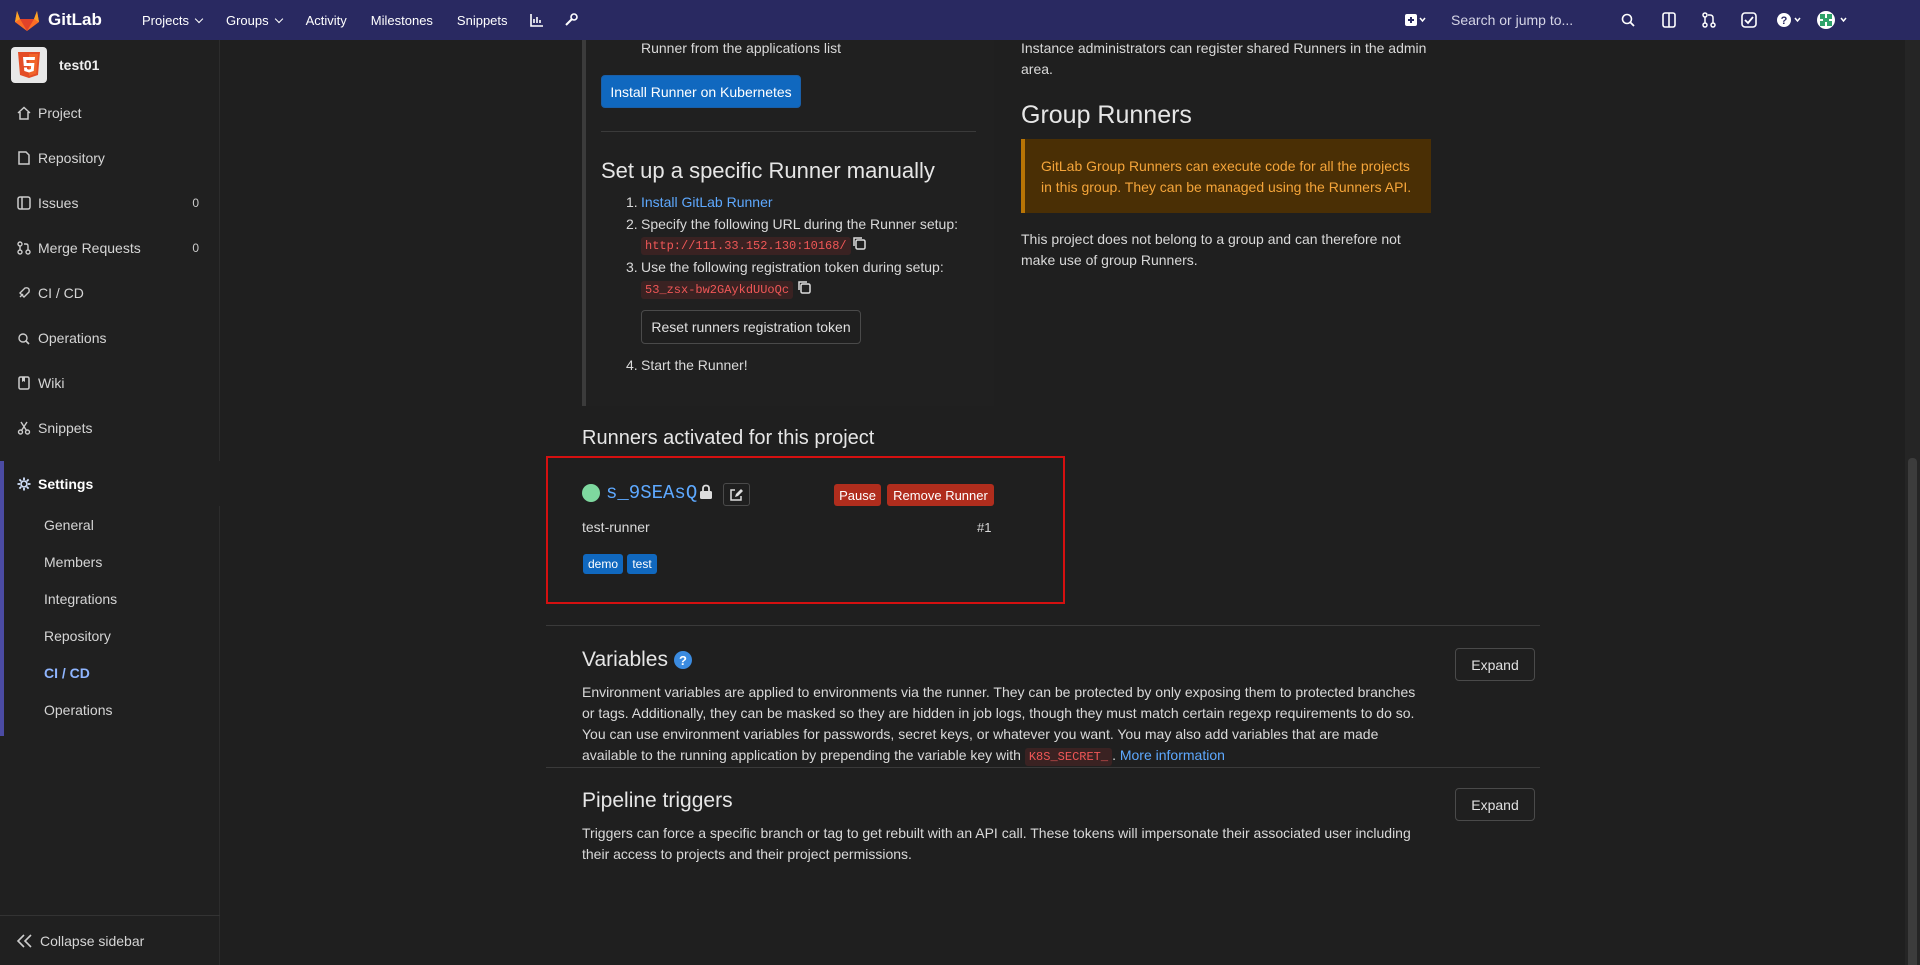 Image resolution: width=1920 pixels, height=965 pixels. What do you see at coordinates (616, 527) in the screenshot?
I see `runner-description: test-runner` at bounding box center [616, 527].